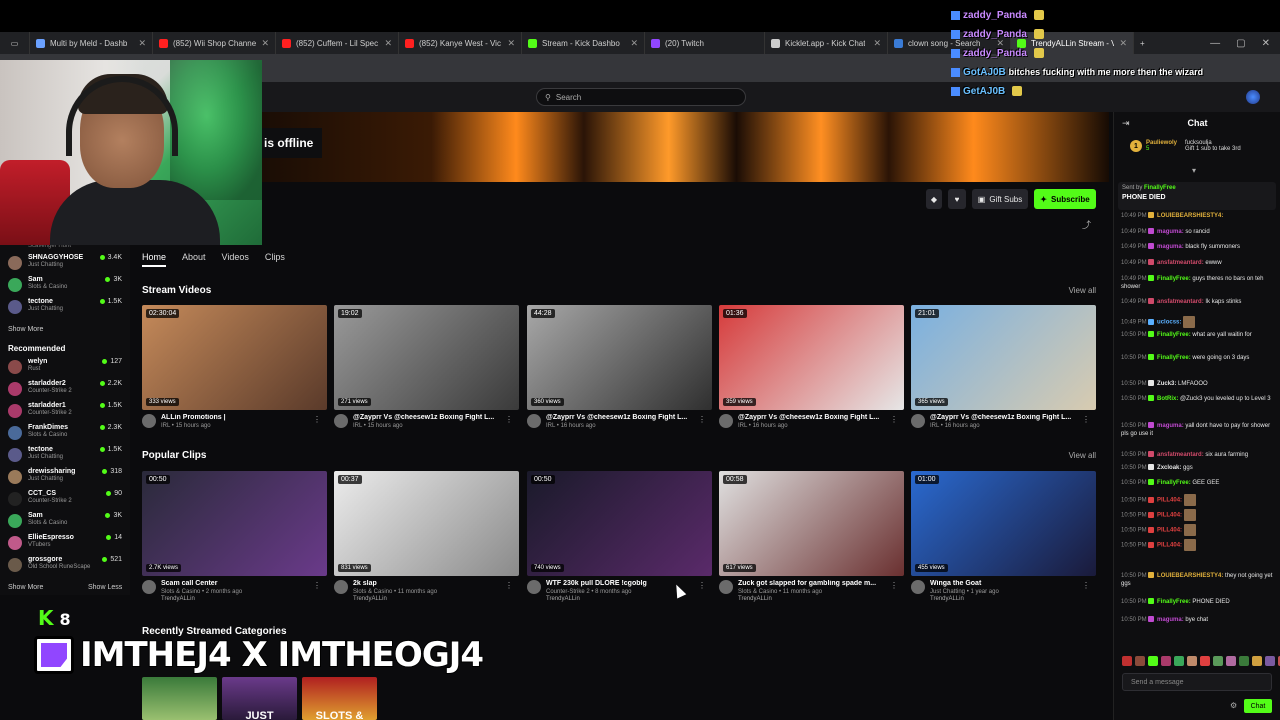  What do you see at coordinates (957, 199) in the screenshot?
I see `follow-heart-icon: ♥` at bounding box center [957, 199].